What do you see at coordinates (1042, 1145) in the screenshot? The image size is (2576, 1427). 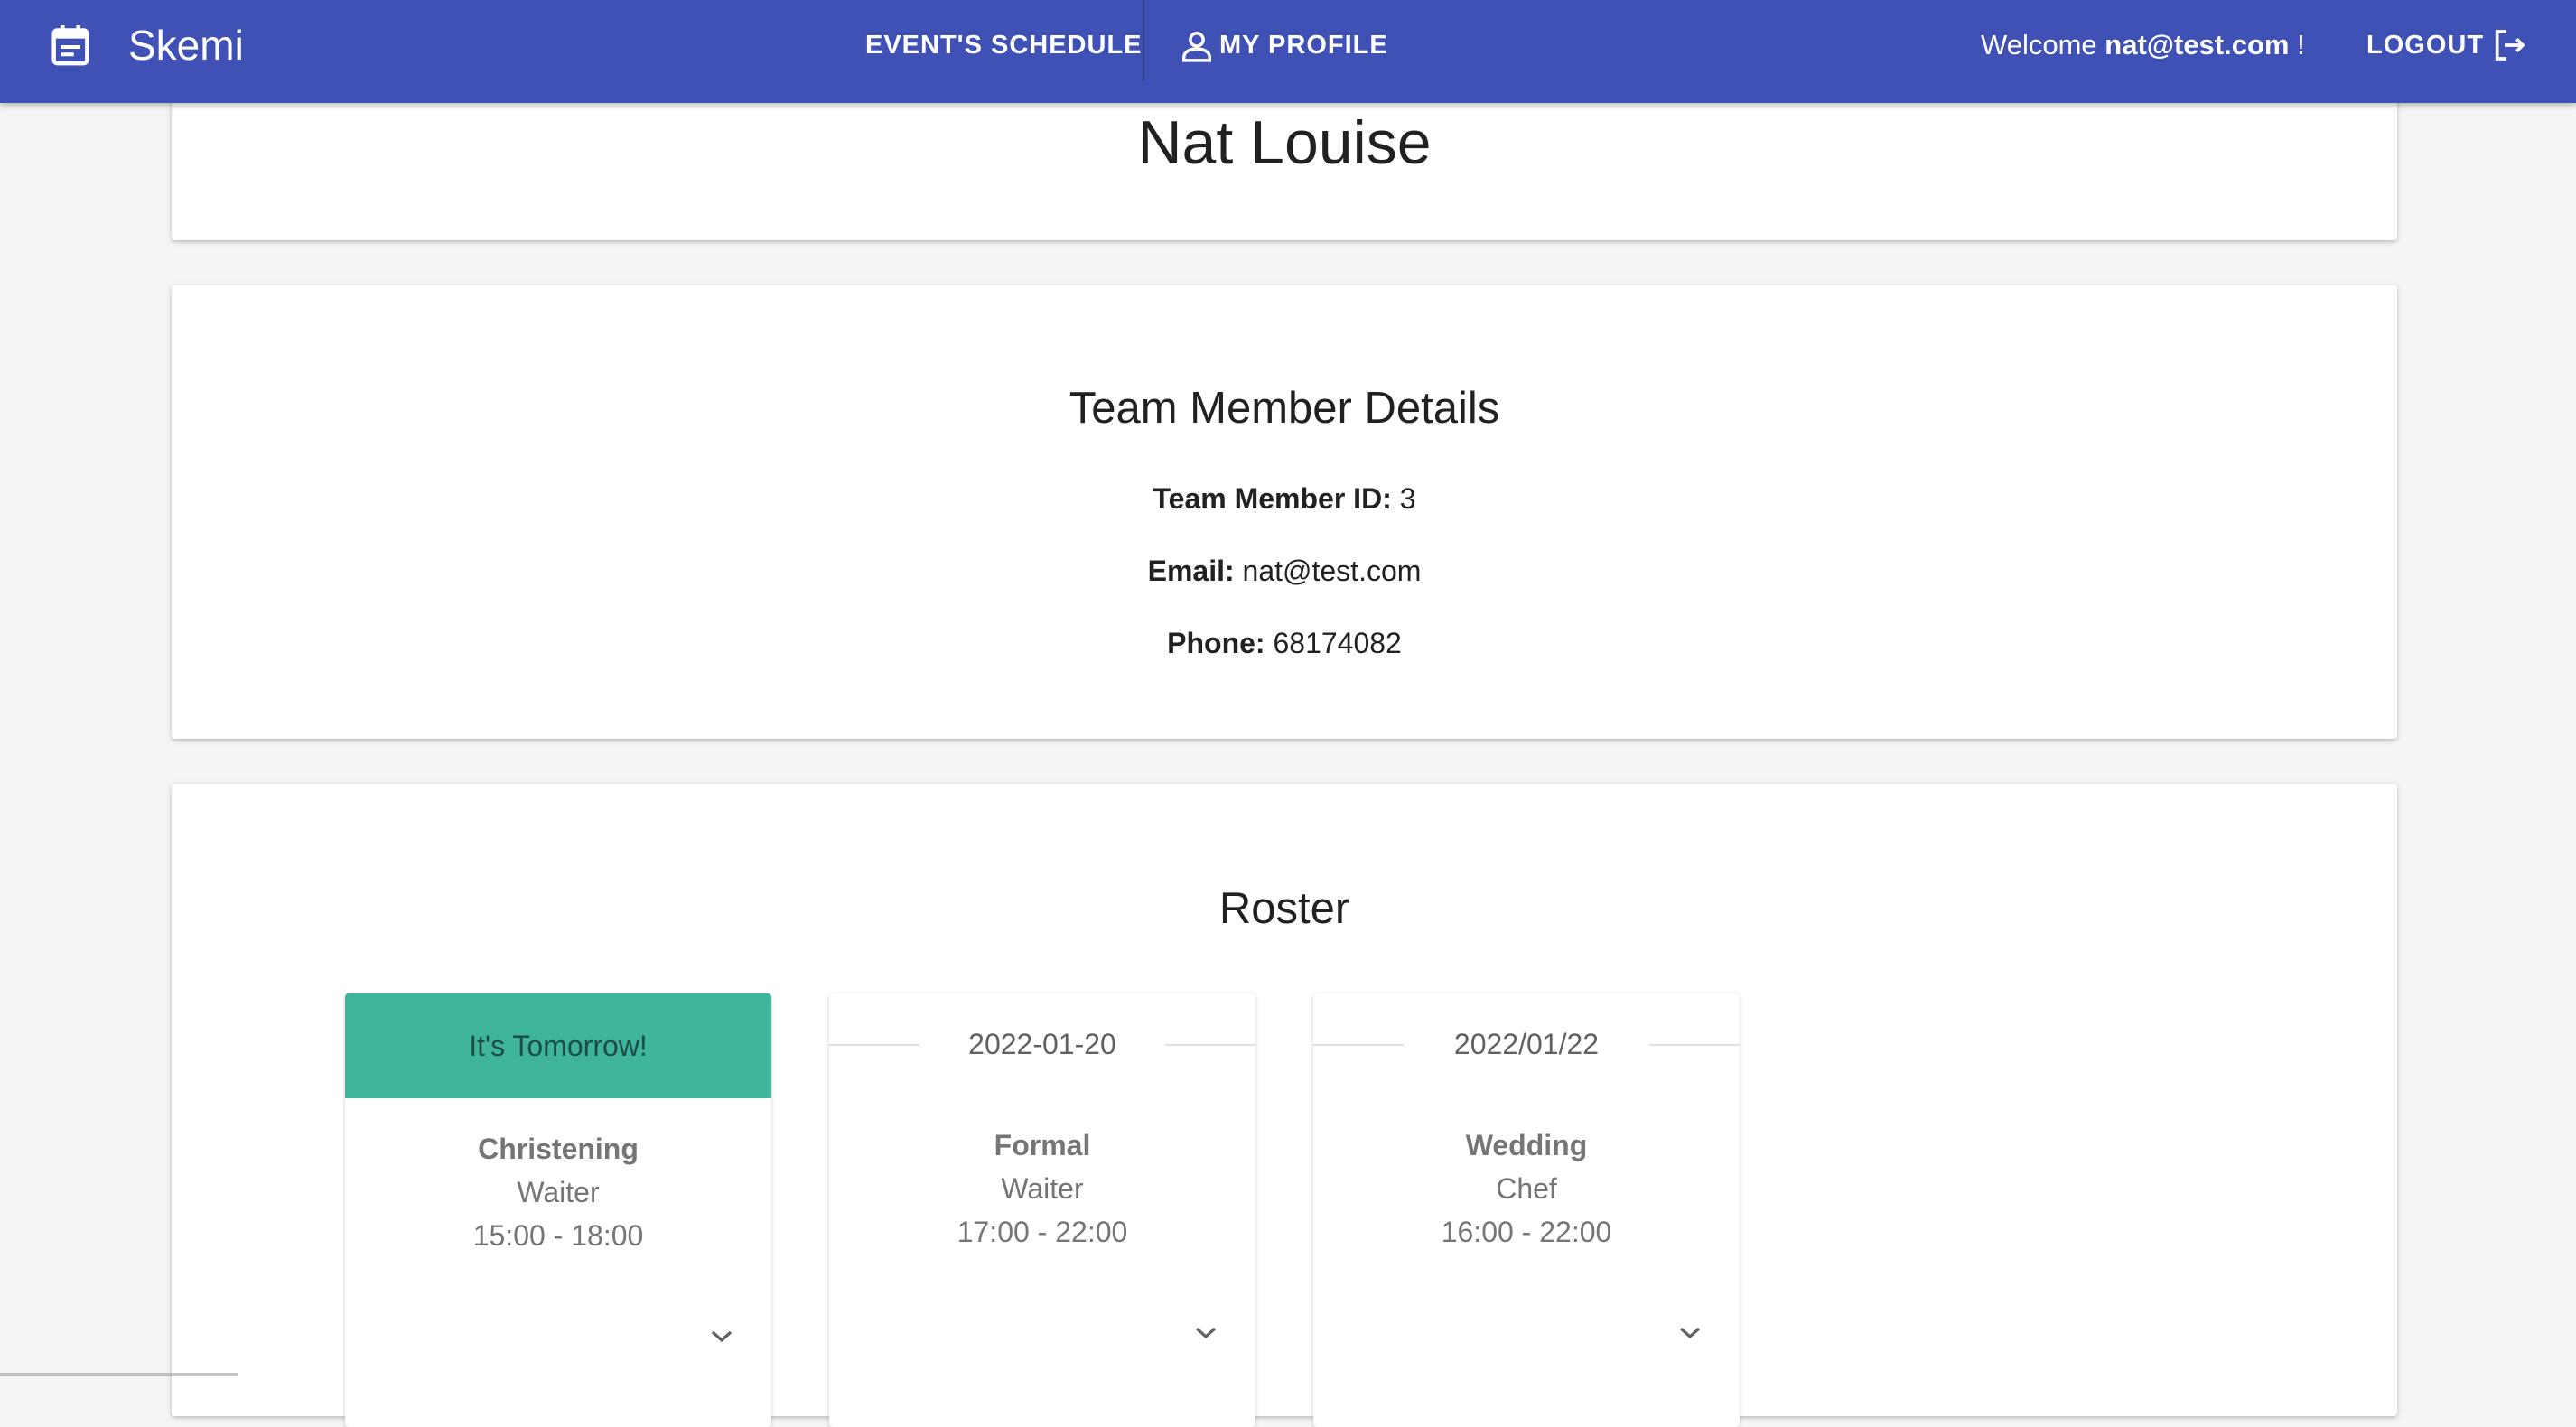 I see `event-type: Formal` at bounding box center [1042, 1145].